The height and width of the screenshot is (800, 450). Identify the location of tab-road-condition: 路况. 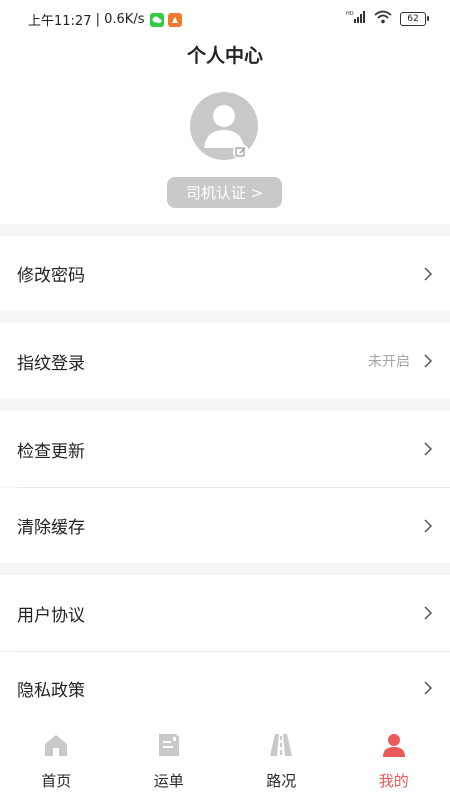
(281, 762).